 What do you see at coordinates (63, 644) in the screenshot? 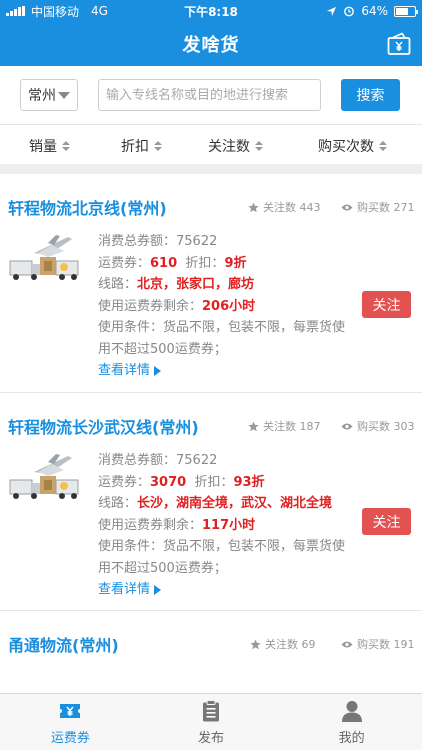
I see `listing-title: 甬通物流(常州)` at bounding box center [63, 644].